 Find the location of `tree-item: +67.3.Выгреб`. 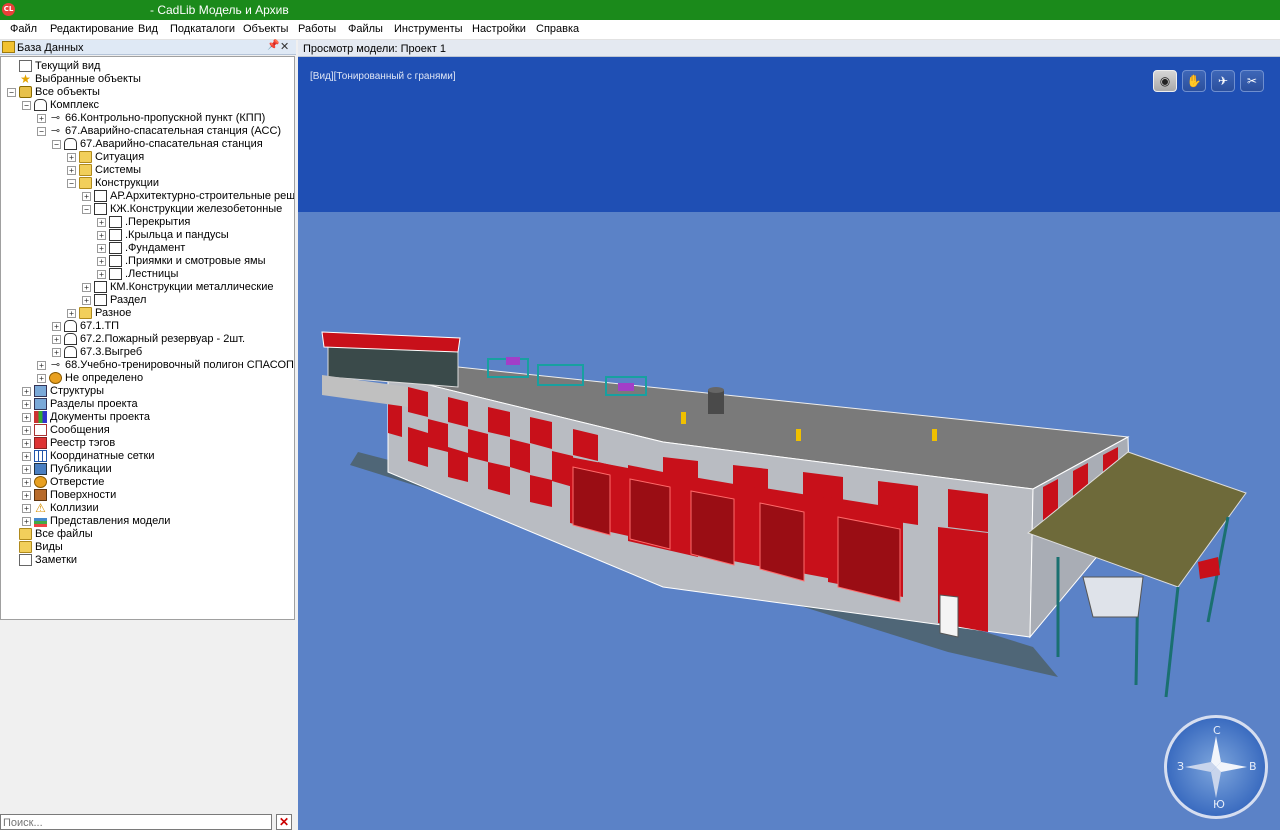

tree-item: +67.3.Выгреб is located at coordinates (146, 352).